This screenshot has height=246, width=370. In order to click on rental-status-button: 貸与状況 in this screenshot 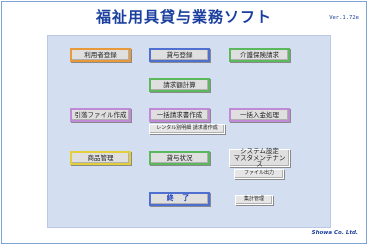, I will do `click(179, 158)`.